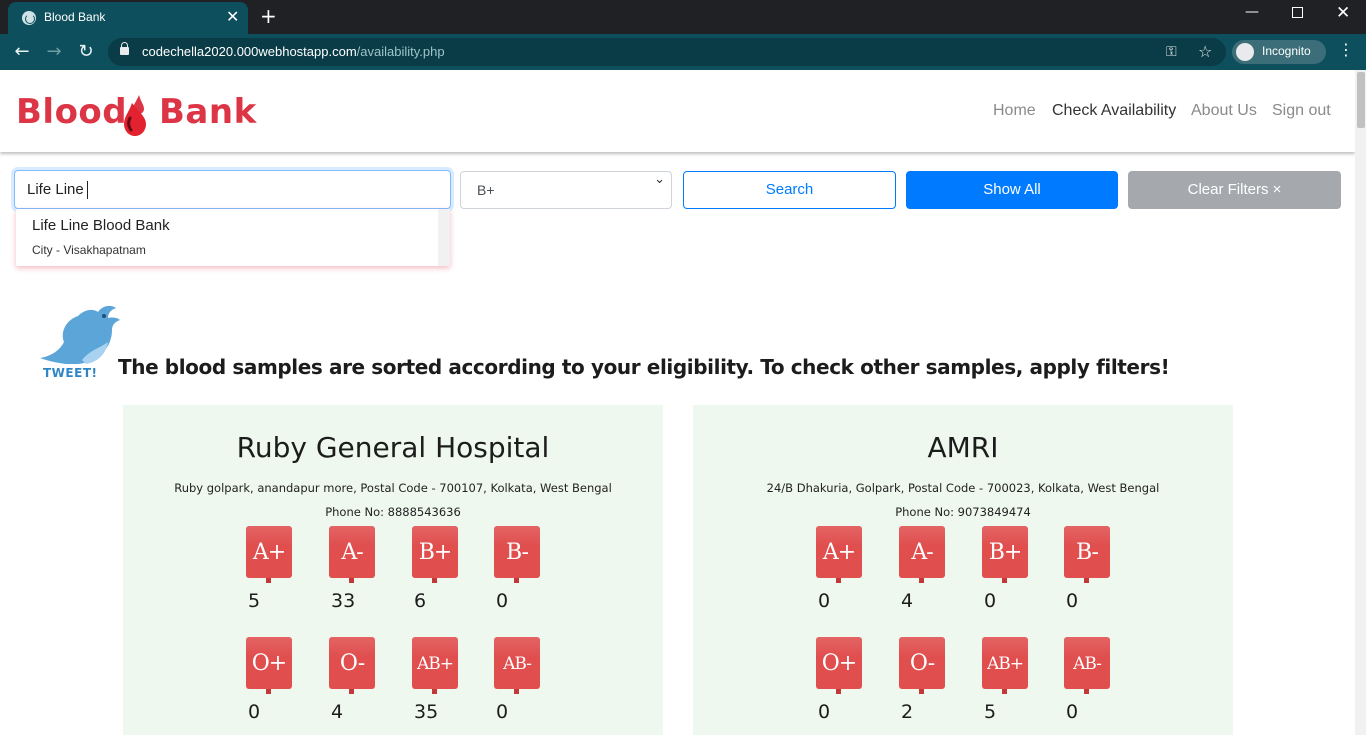  Describe the element at coordinates (1014, 111) in the screenshot. I see `nav-home: Home` at that location.